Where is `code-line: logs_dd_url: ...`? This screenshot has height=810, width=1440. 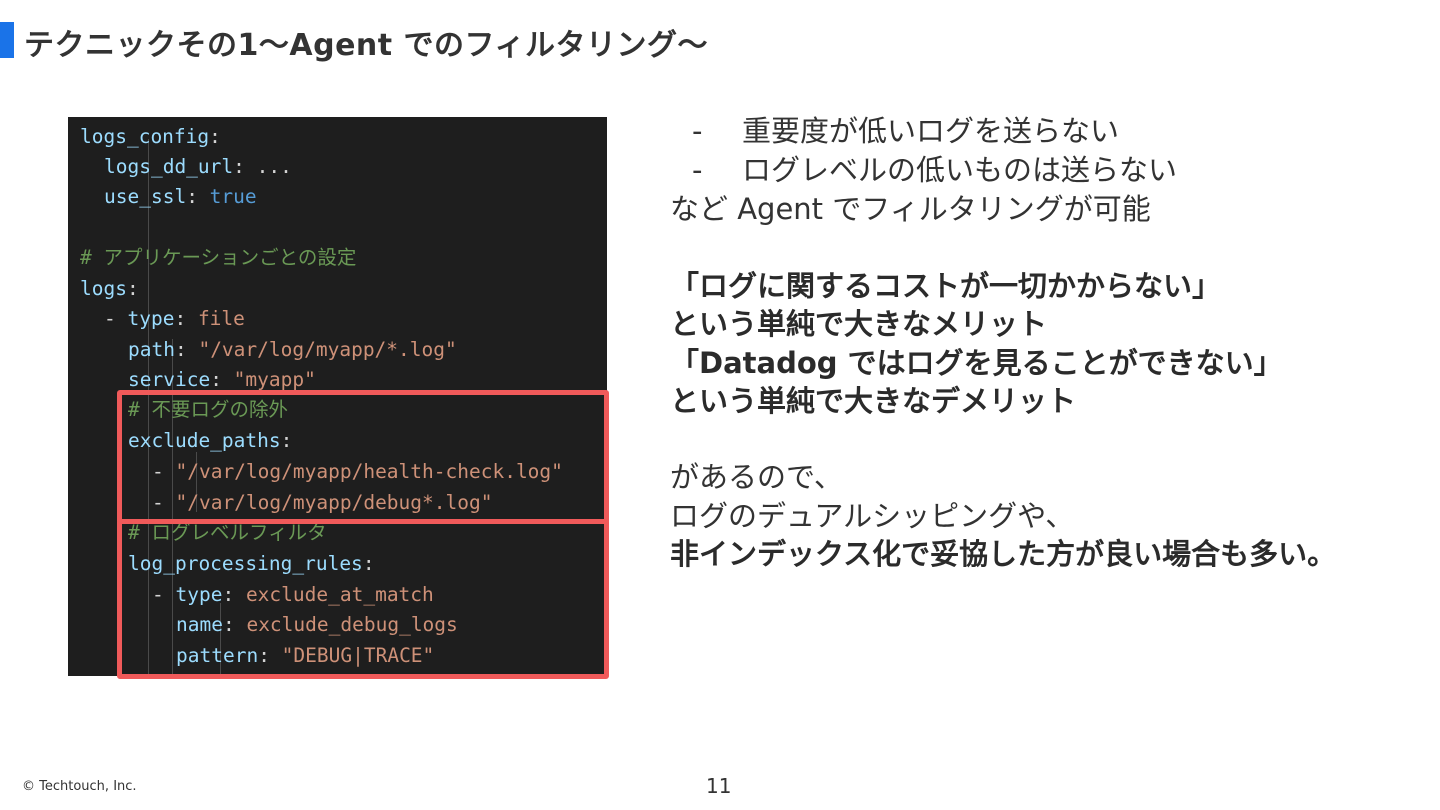
code-line: logs_dd_url: ... is located at coordinates (198, 167).